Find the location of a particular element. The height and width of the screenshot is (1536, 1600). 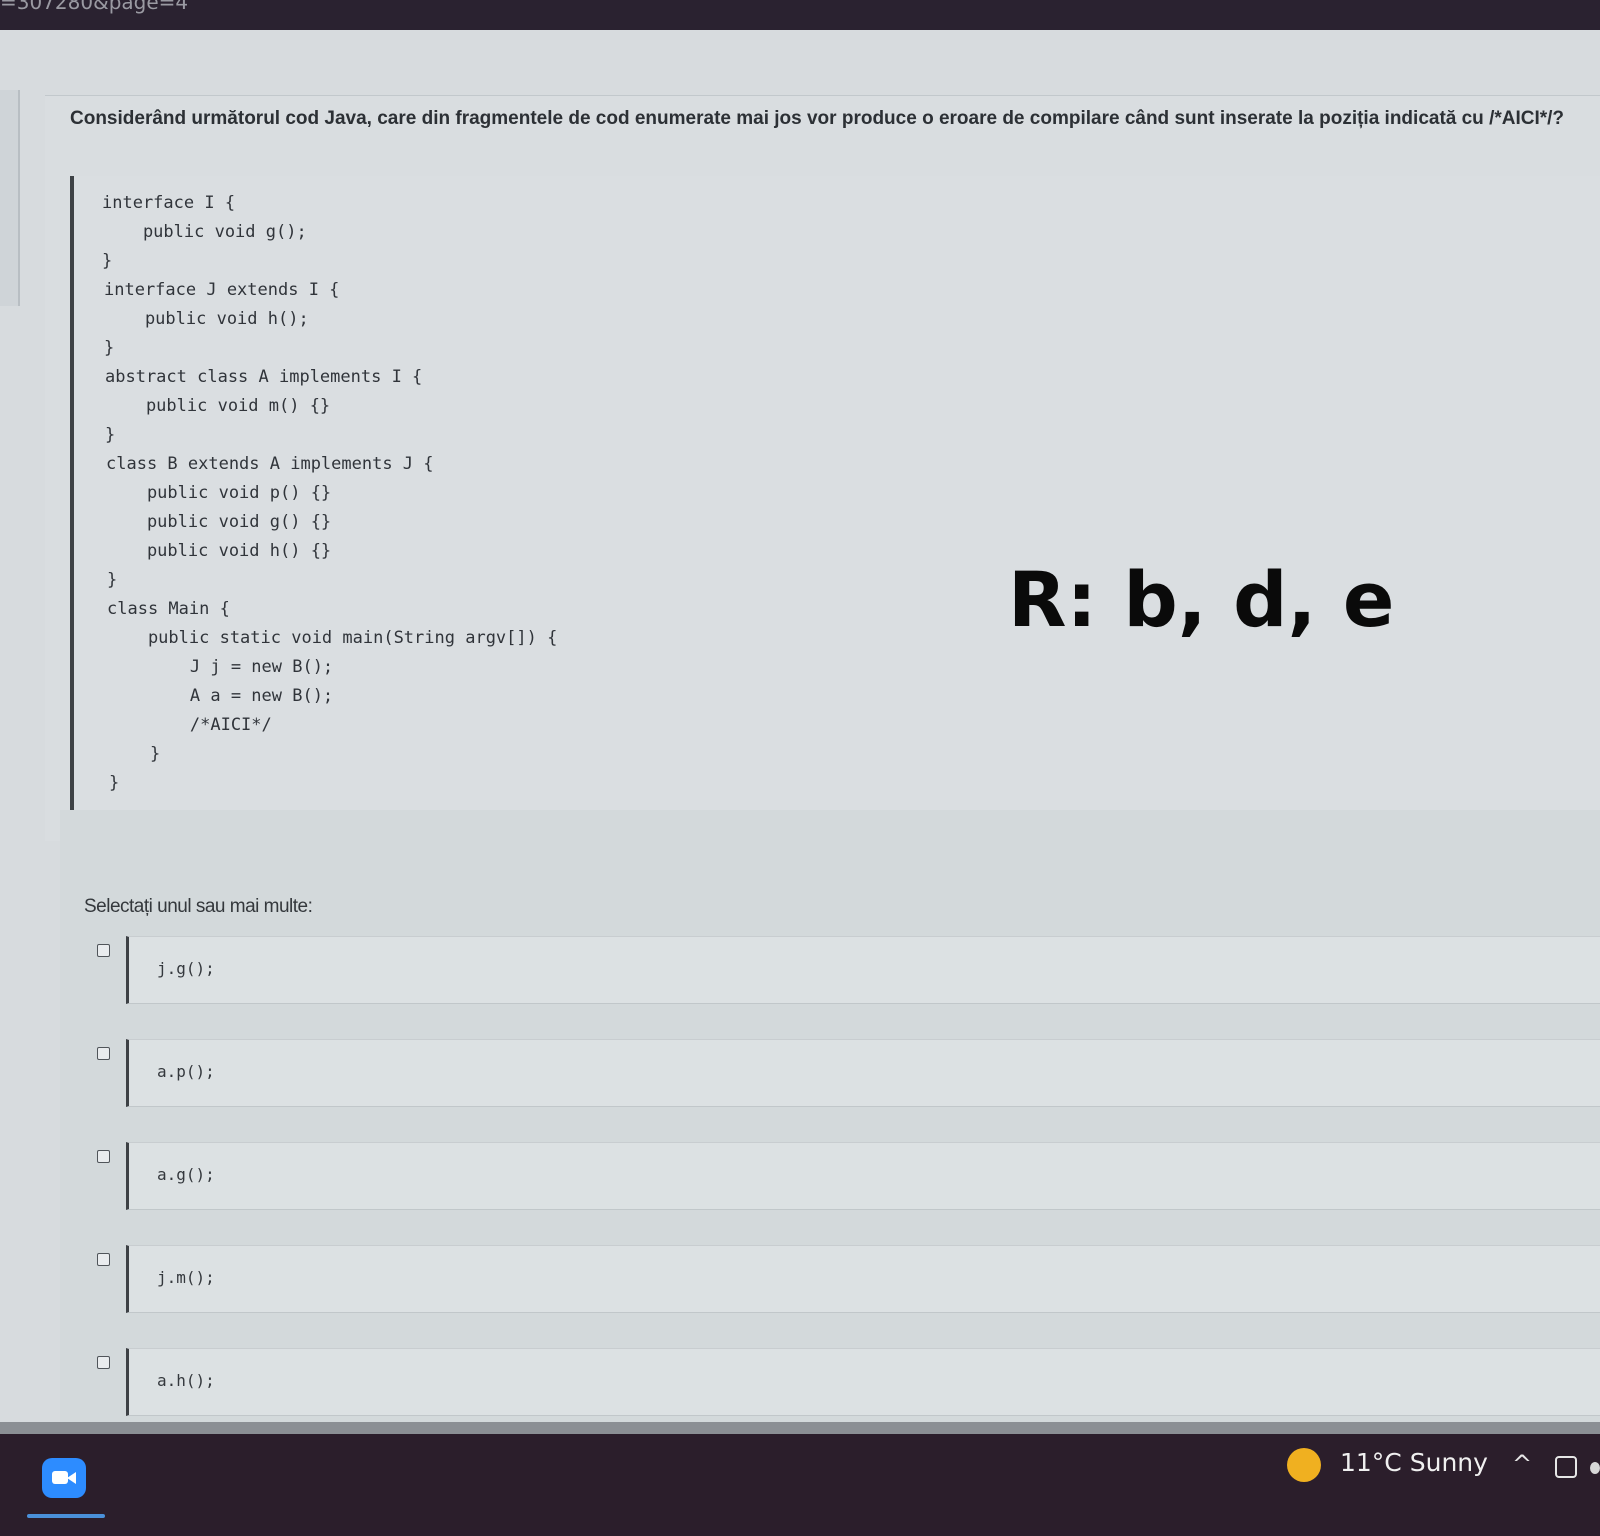

code-line: public void h() {} is located at coordinates (219, 551).